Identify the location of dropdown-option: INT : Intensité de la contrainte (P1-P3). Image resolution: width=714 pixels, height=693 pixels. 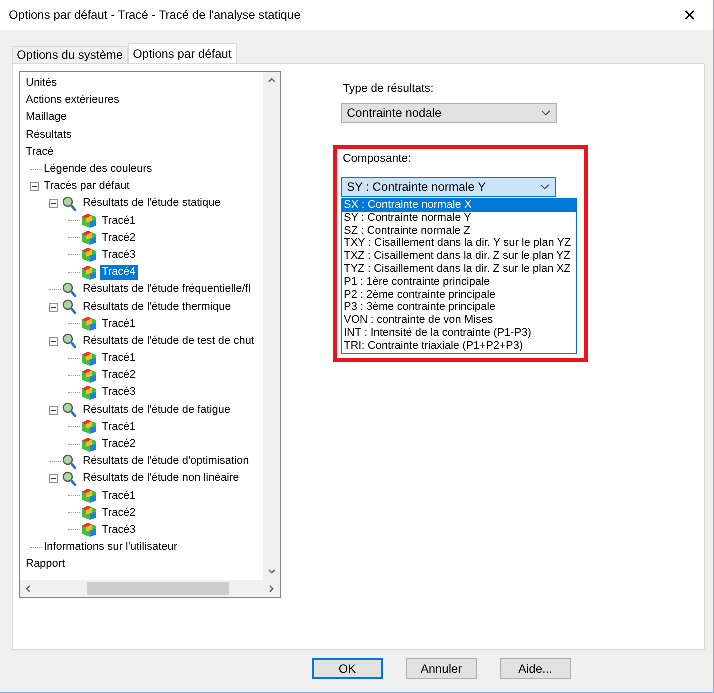
(459, 333).